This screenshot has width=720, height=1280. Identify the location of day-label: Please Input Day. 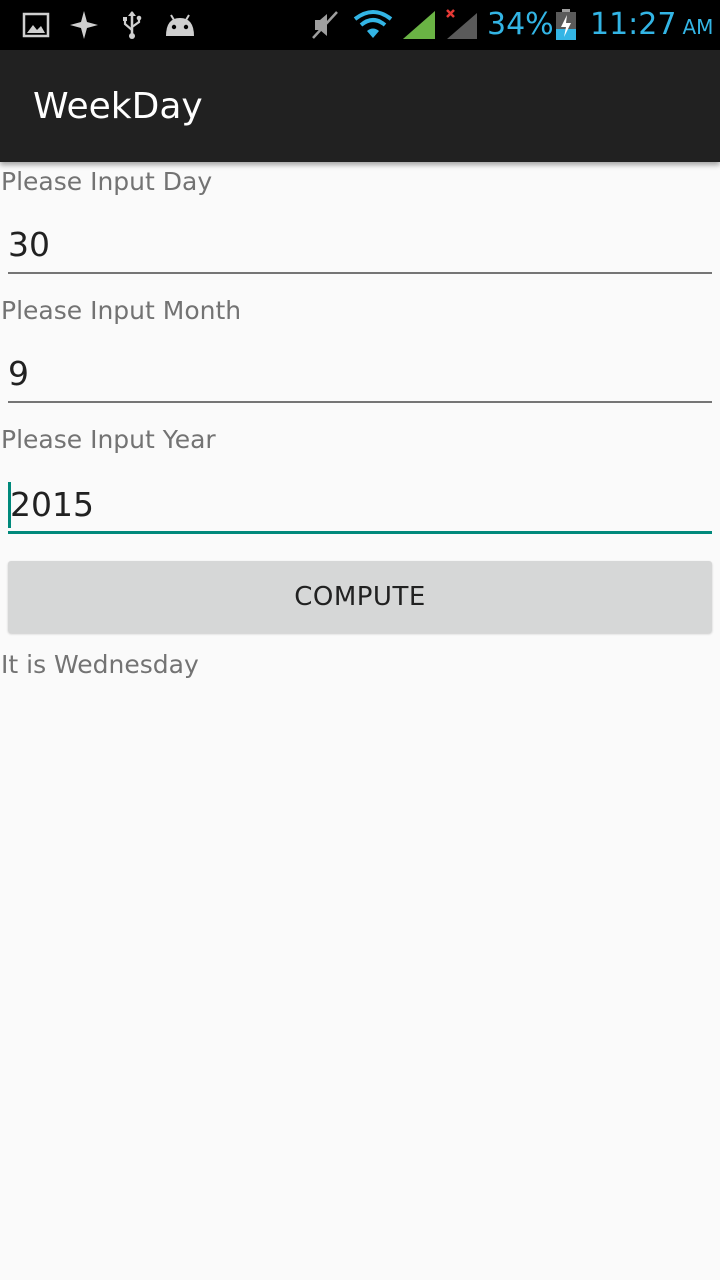
(107, 181).